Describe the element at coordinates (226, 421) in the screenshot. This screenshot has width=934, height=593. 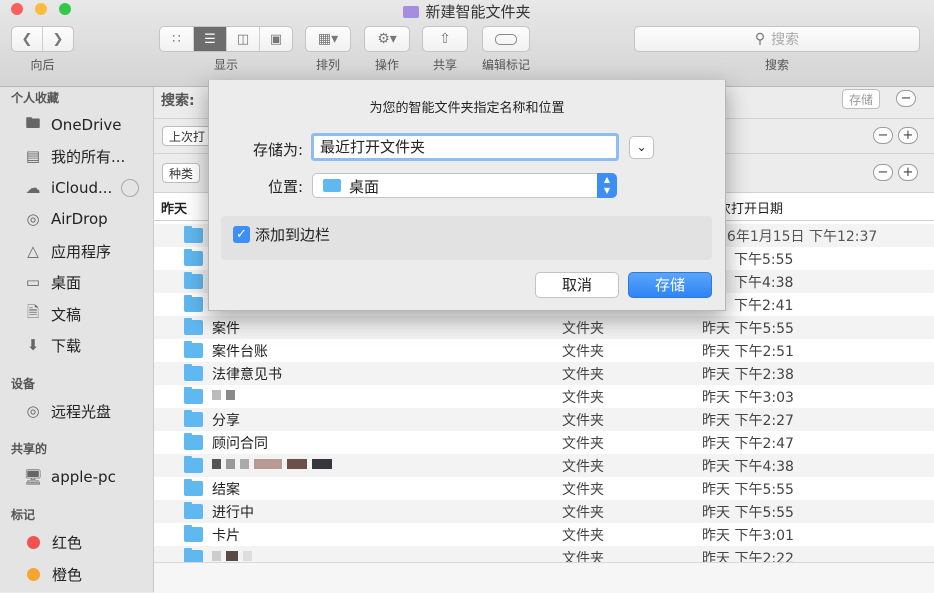
I see `row-name: 分享` at that location.